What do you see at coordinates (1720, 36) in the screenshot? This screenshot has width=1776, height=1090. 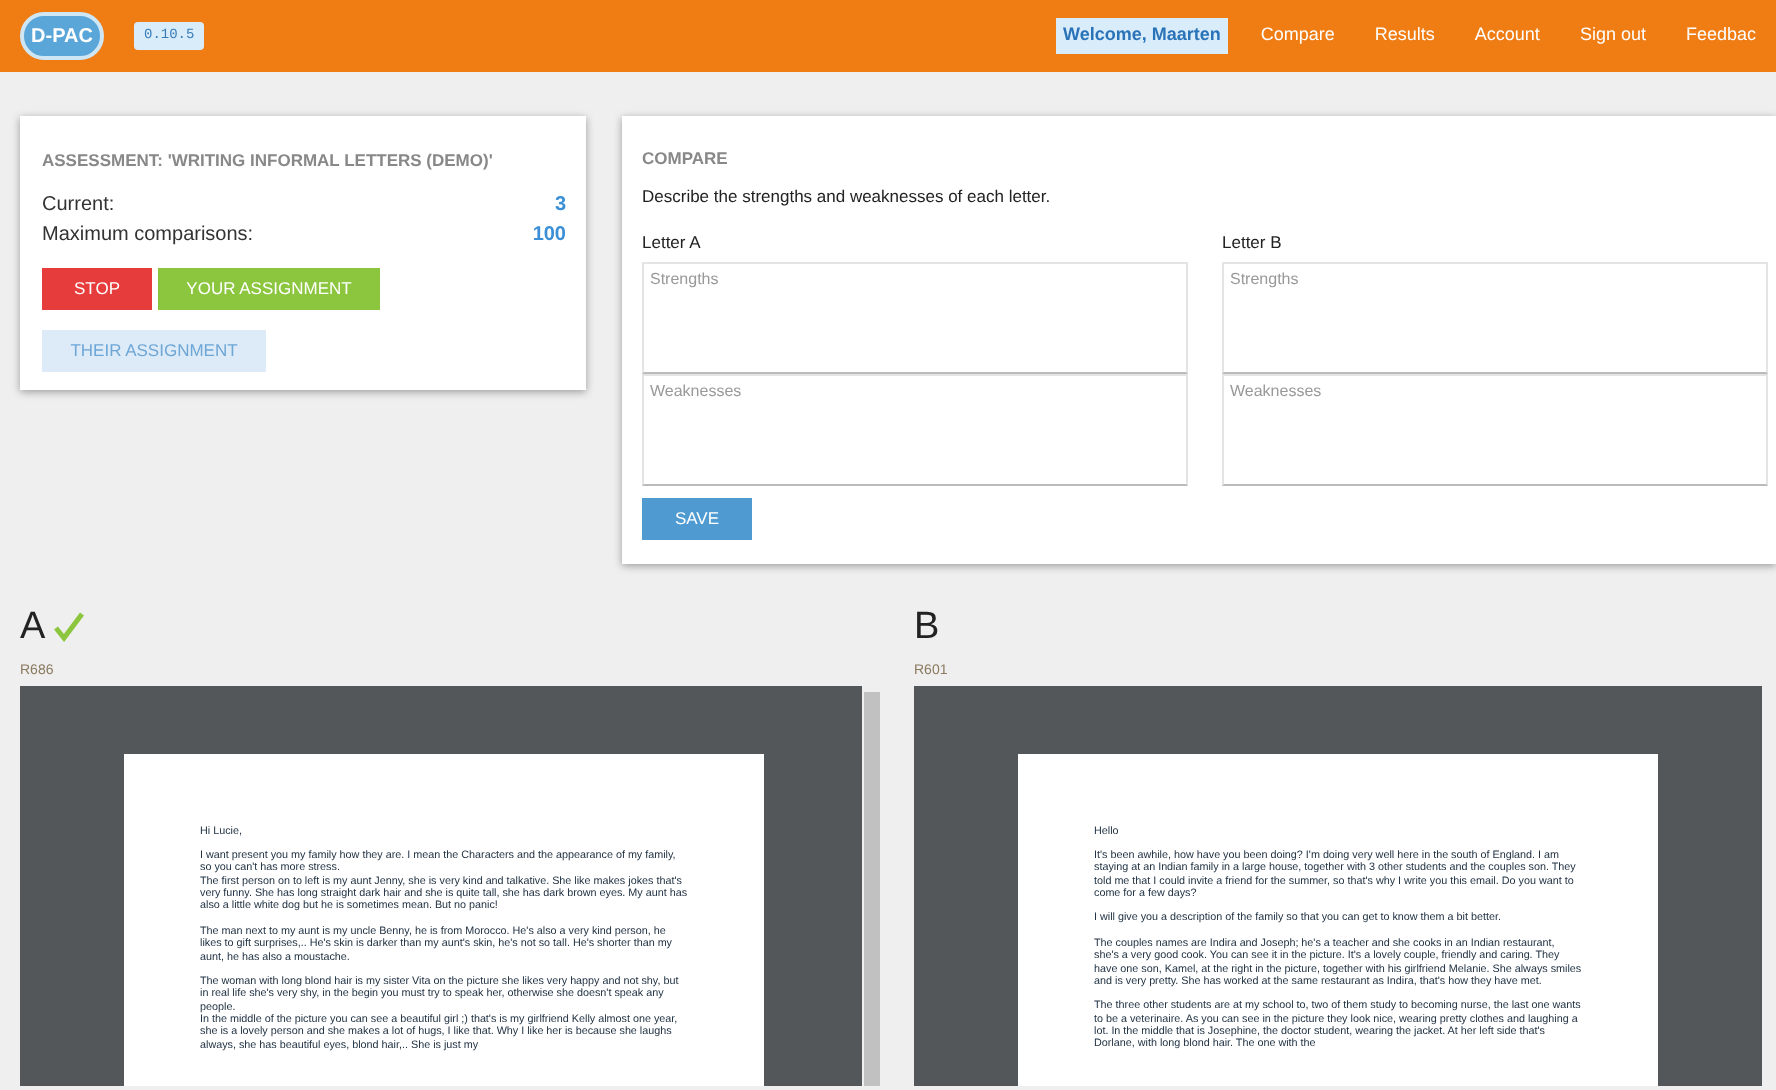 I see `nav-link: Feedbac` at bounding box center [1720, 36].